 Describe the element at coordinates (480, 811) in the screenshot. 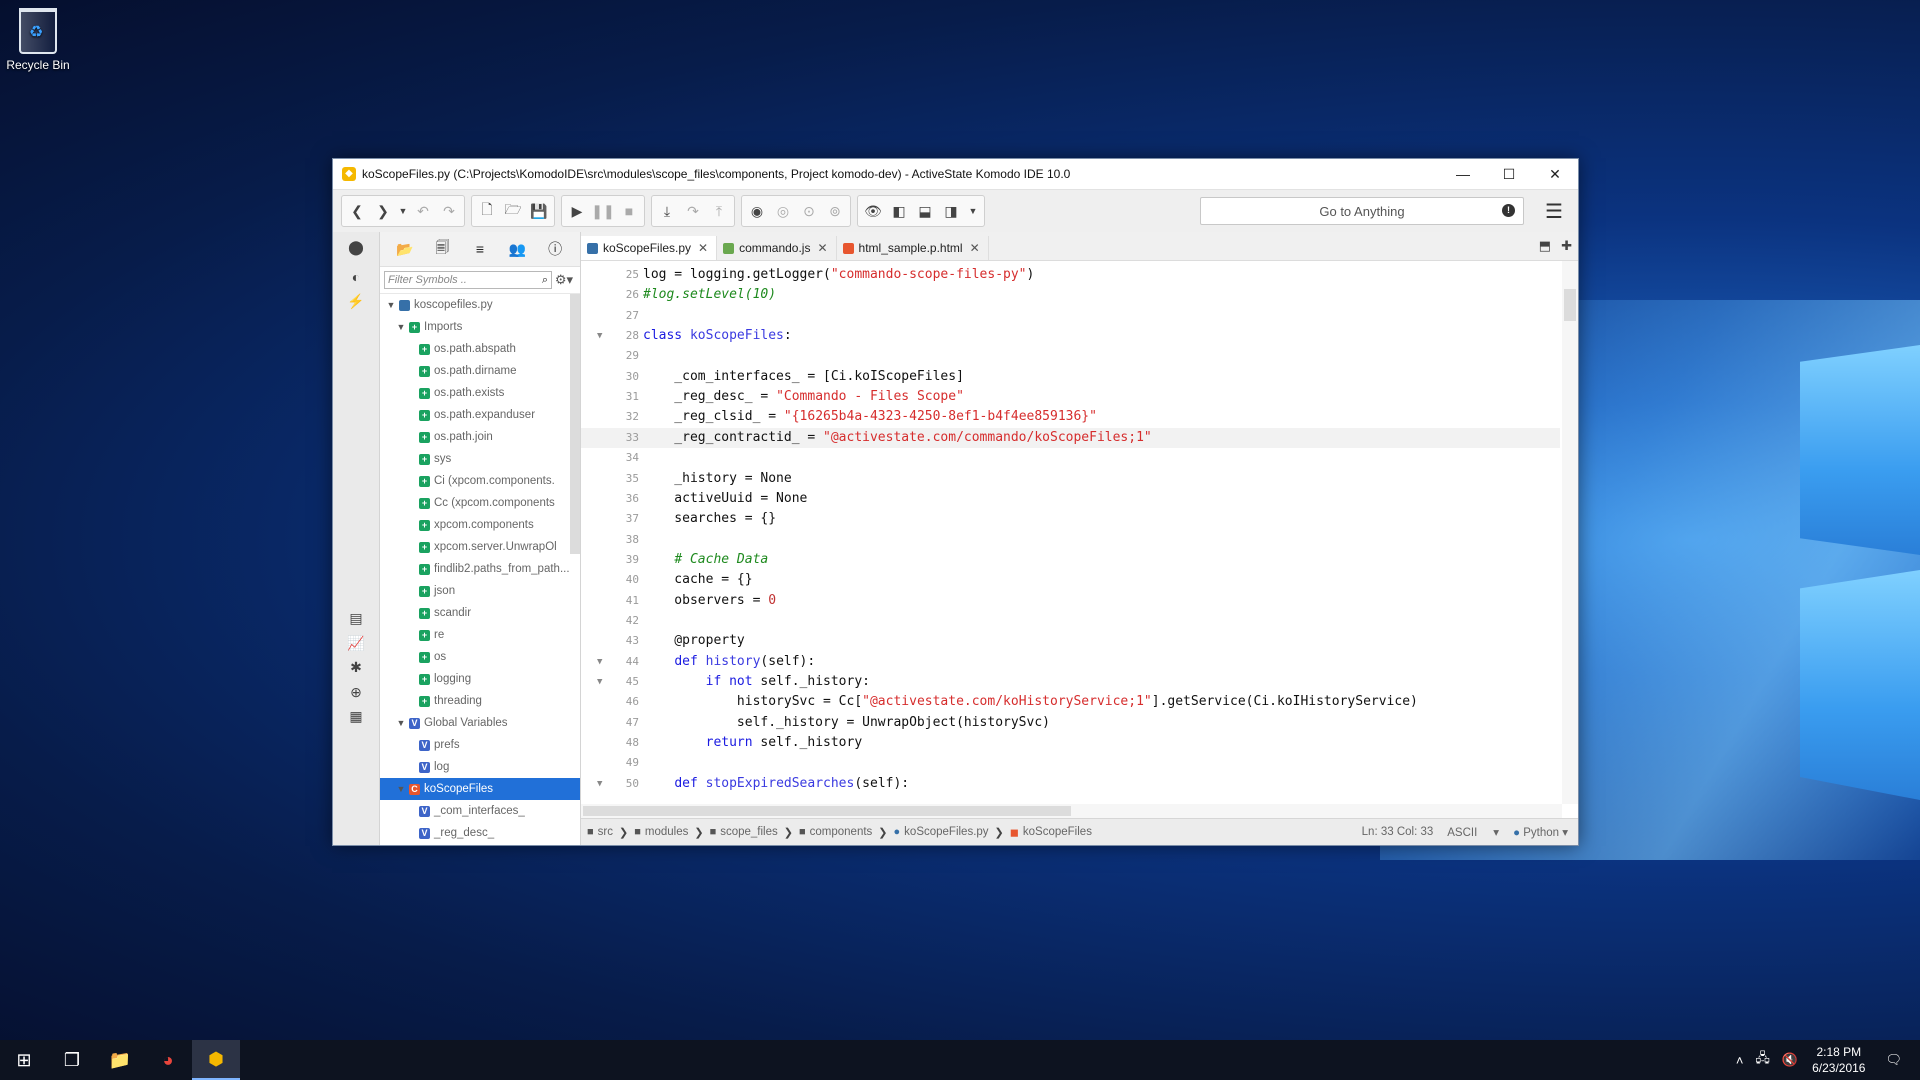

I see `symbol-tree-item: V _com_interfaces_` at that location.